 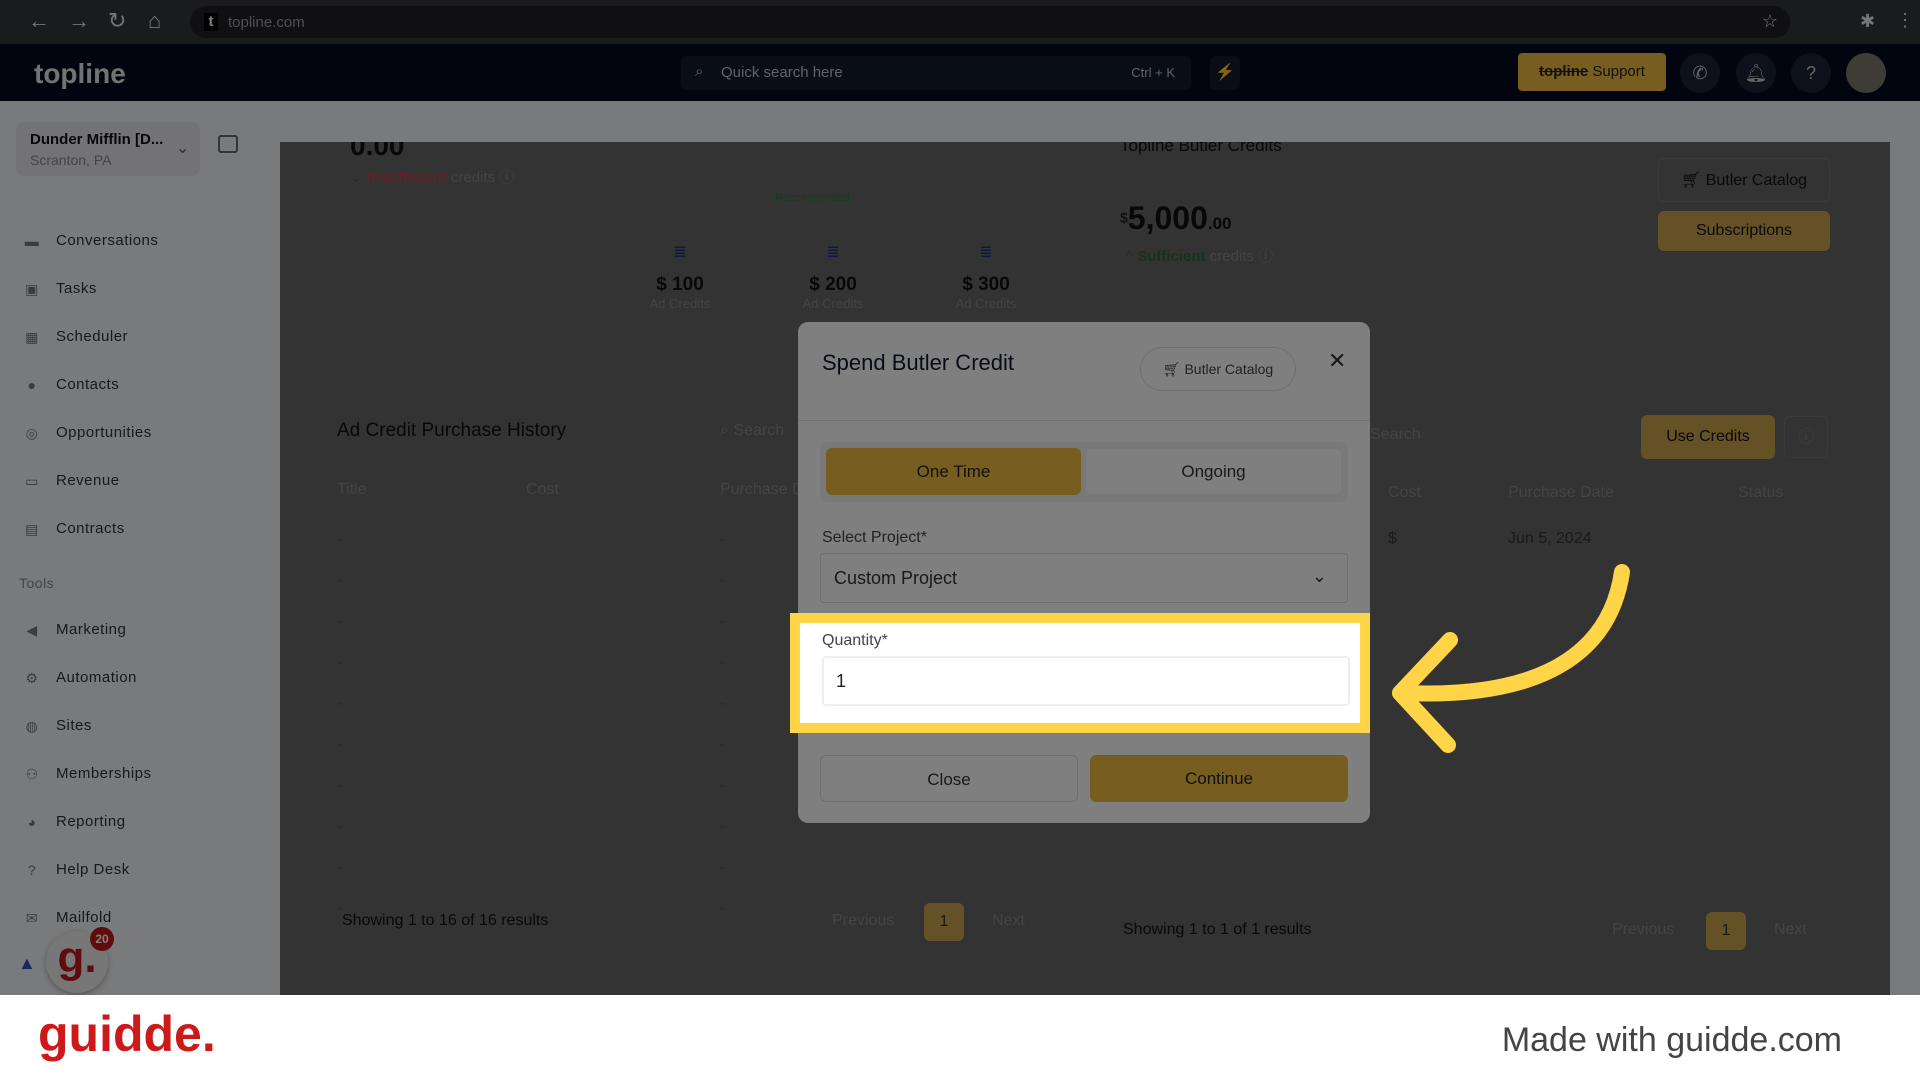 I want to click on quantity-highlight: Quantity* 1, so click(x=1080, y=673).